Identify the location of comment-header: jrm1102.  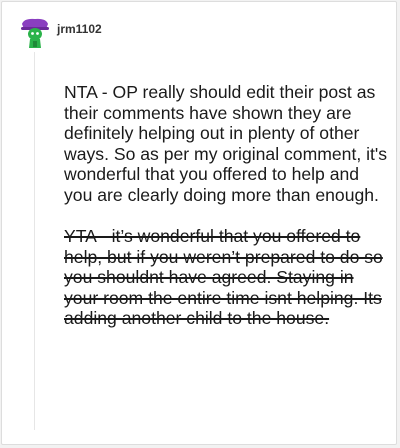
(60, 32).